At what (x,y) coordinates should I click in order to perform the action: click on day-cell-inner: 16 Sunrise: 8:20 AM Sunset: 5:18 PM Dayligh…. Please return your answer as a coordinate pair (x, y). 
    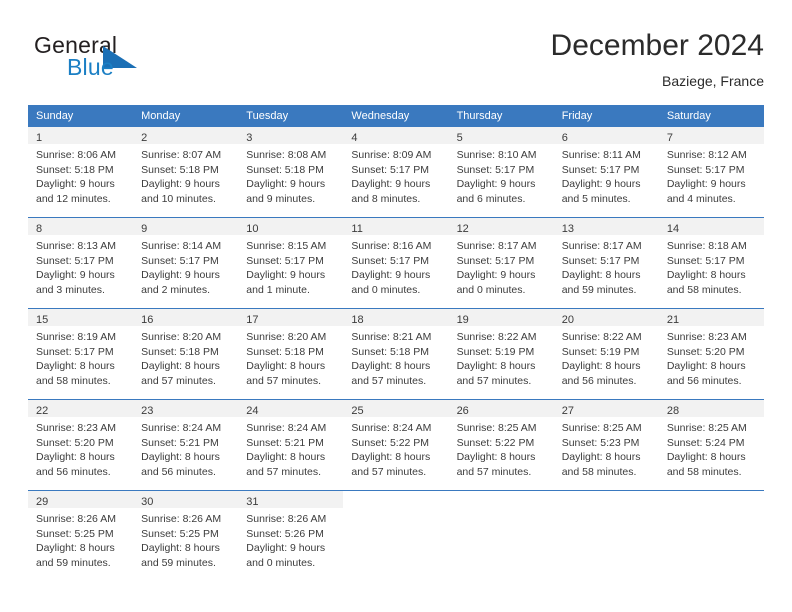
    Looking at the image, I should click on (186, 354).